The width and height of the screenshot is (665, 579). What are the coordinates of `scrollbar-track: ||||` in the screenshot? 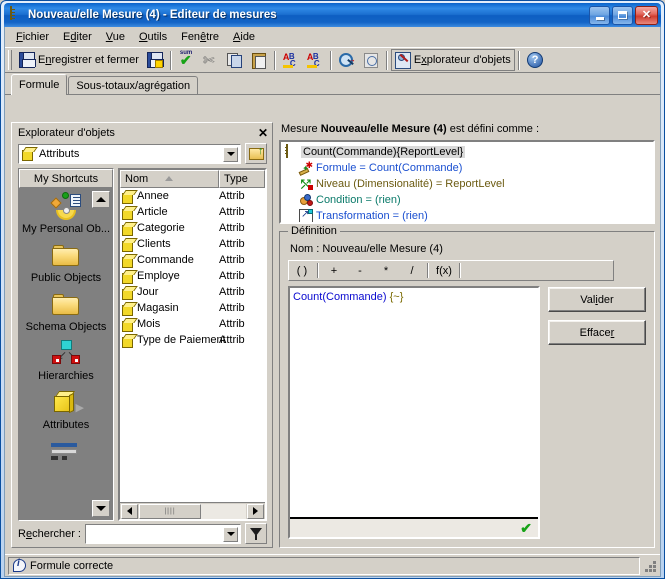 It's located at (192, 511).